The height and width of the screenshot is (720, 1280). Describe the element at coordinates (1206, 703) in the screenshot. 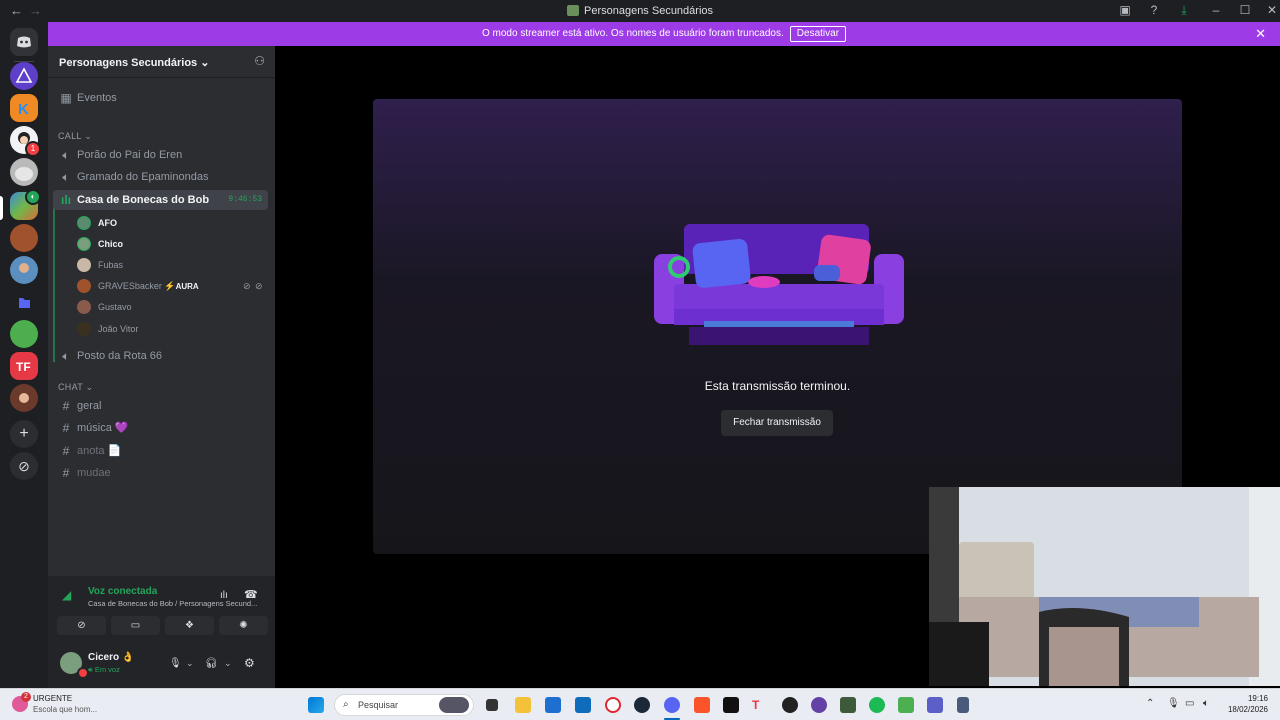

I see `volume-icon: 🔈︎` at that location.